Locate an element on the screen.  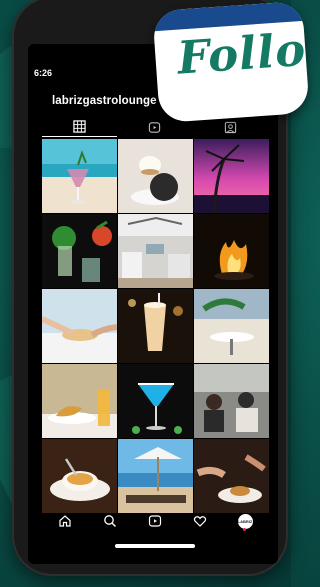
terrace-tables-post is located at coordinates (231, 326).